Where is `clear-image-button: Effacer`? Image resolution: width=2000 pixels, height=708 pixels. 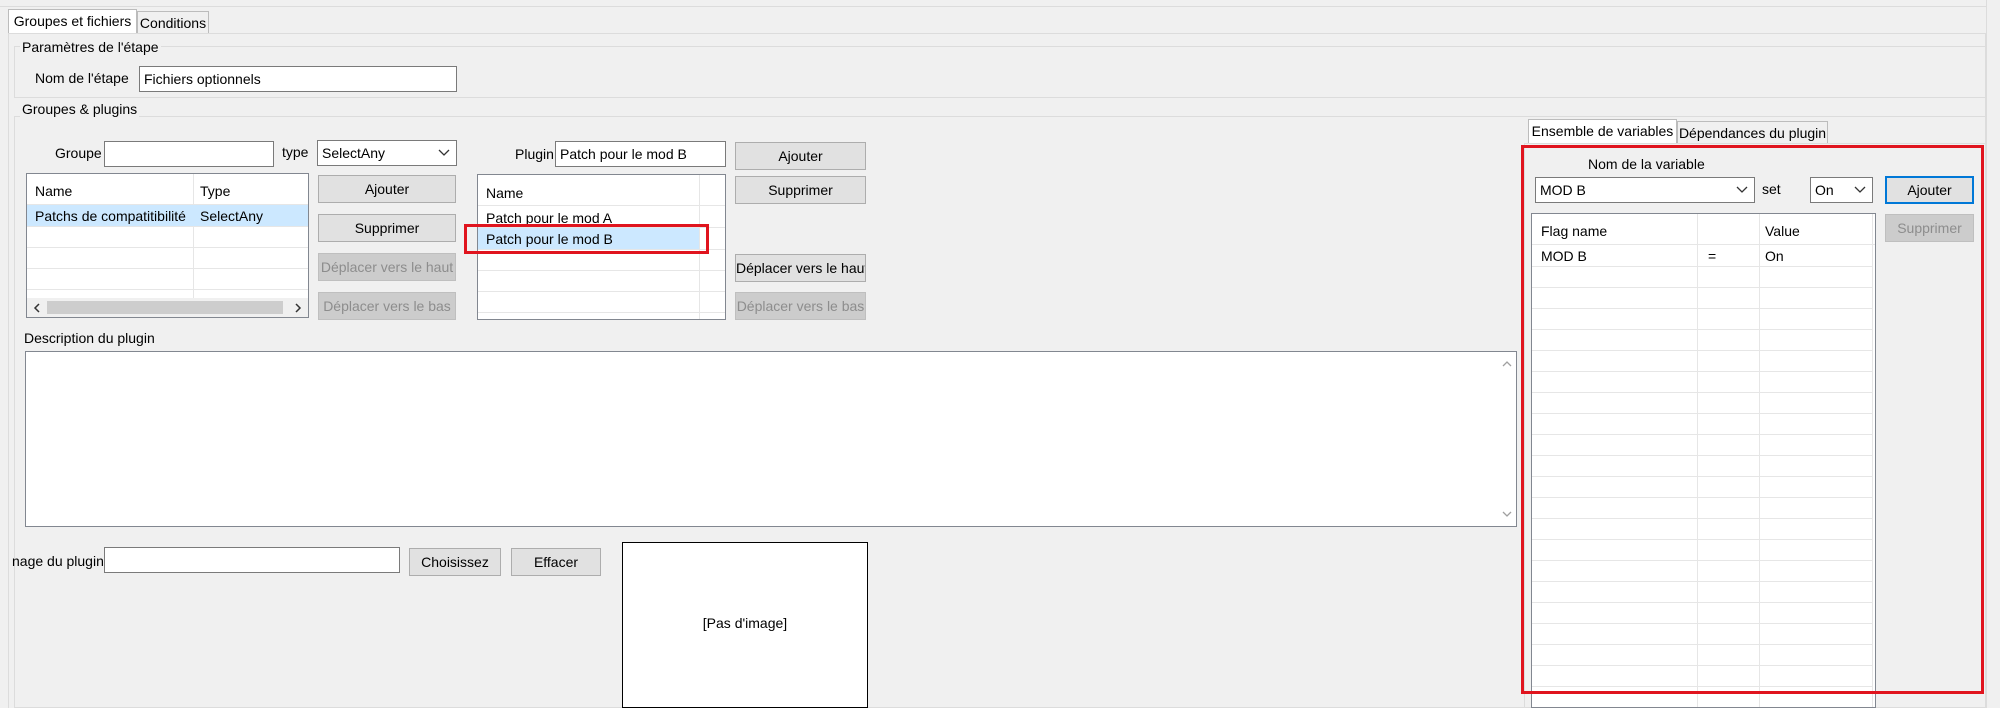
clear-image-button: Effacer is located at coordinates (556, 562).